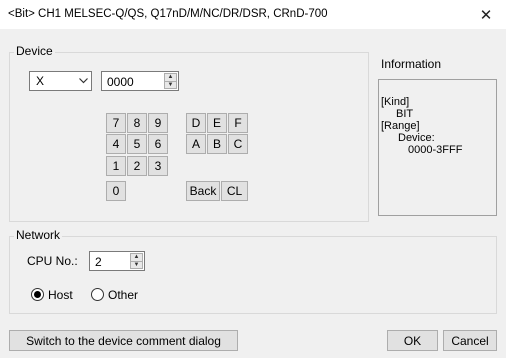  What do you see at coordinates (116, 191) in the screenshot?
I see `key-0: 0` at bounding box center [116, 191].